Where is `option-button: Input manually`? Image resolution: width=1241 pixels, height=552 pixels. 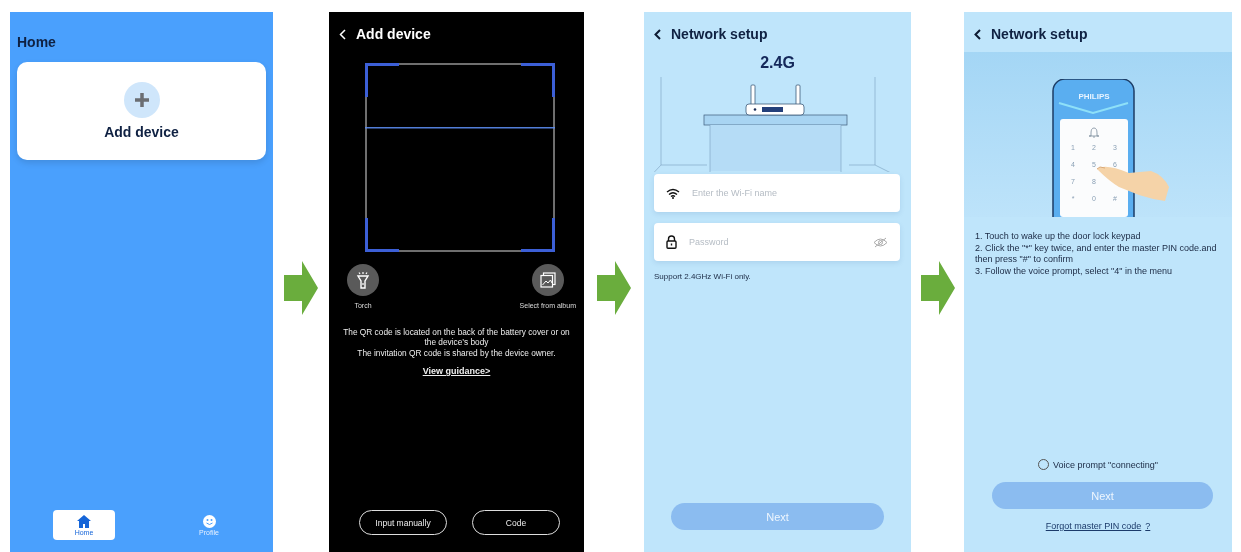
option-button: Input manually is located at coordinates (403, 522).